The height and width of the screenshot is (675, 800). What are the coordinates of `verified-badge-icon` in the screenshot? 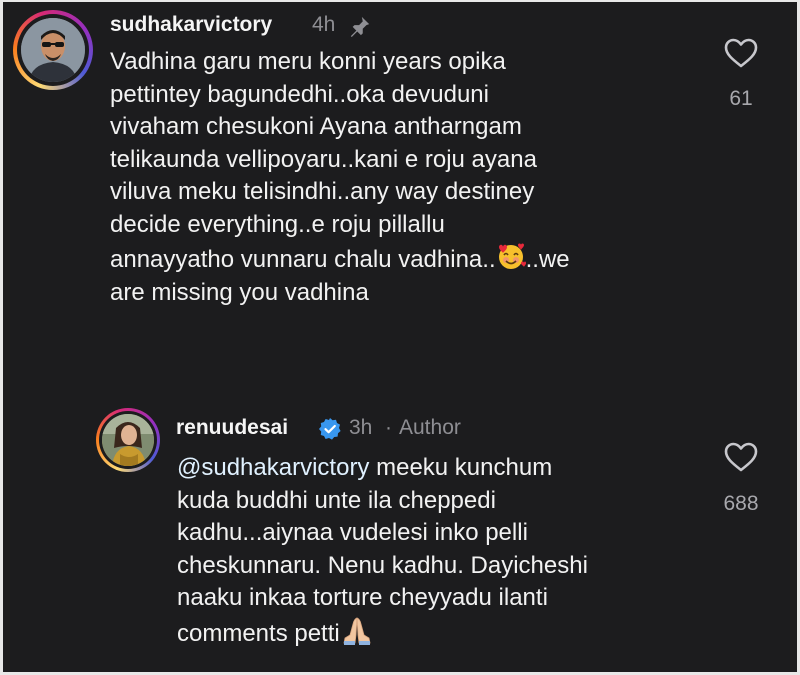 It's located at (330, 429).